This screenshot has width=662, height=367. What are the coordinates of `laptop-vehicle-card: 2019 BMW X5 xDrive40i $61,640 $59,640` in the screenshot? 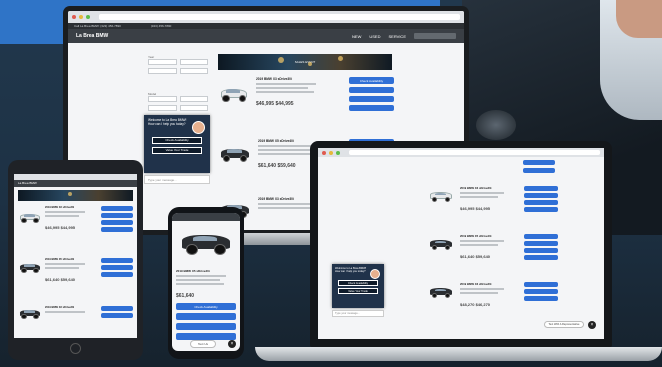 It's located at (493, 256).